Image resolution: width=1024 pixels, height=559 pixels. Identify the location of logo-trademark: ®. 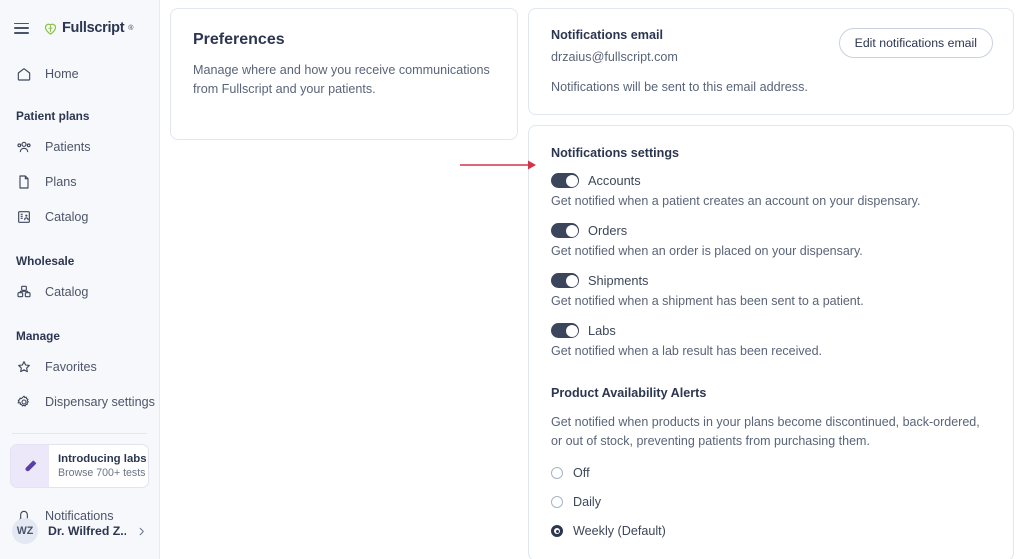
(131, 28).